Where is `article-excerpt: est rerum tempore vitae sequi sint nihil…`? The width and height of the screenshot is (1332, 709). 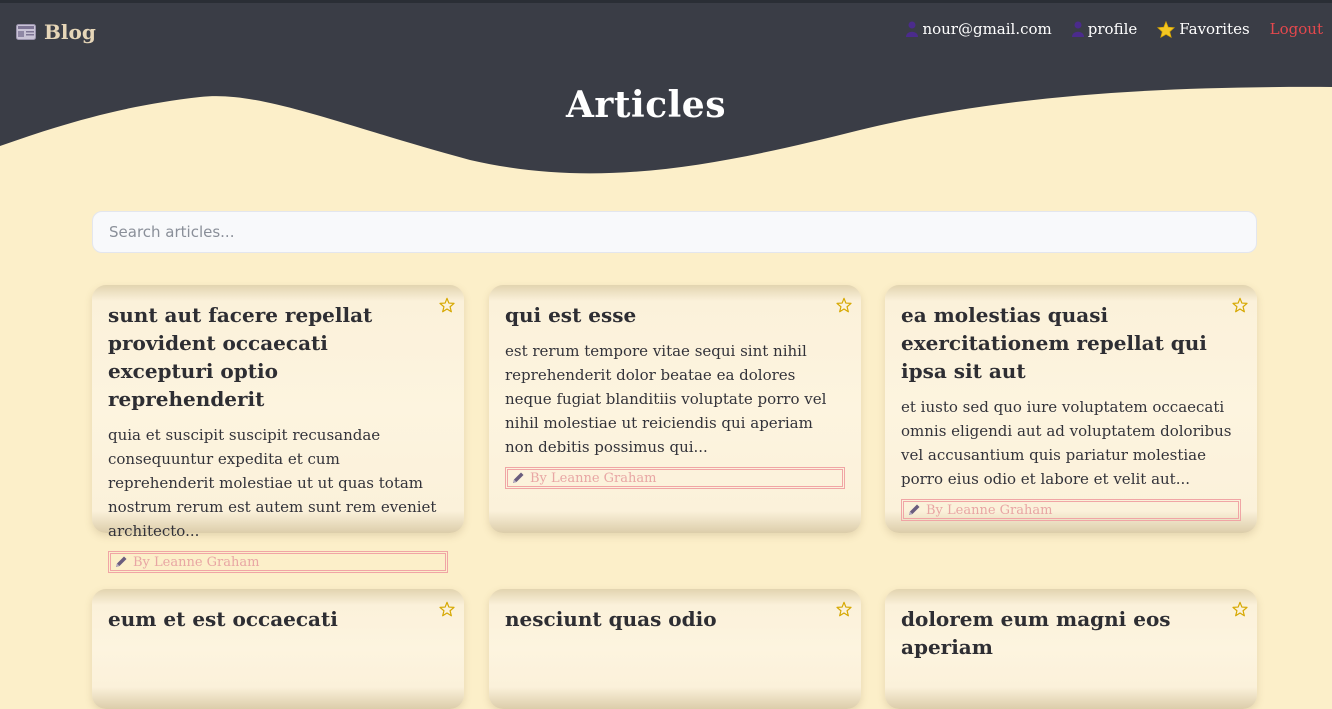
article-excerpt: est rerum tempore vitae sequi sint nihil… is located at coordinates (666, 399).